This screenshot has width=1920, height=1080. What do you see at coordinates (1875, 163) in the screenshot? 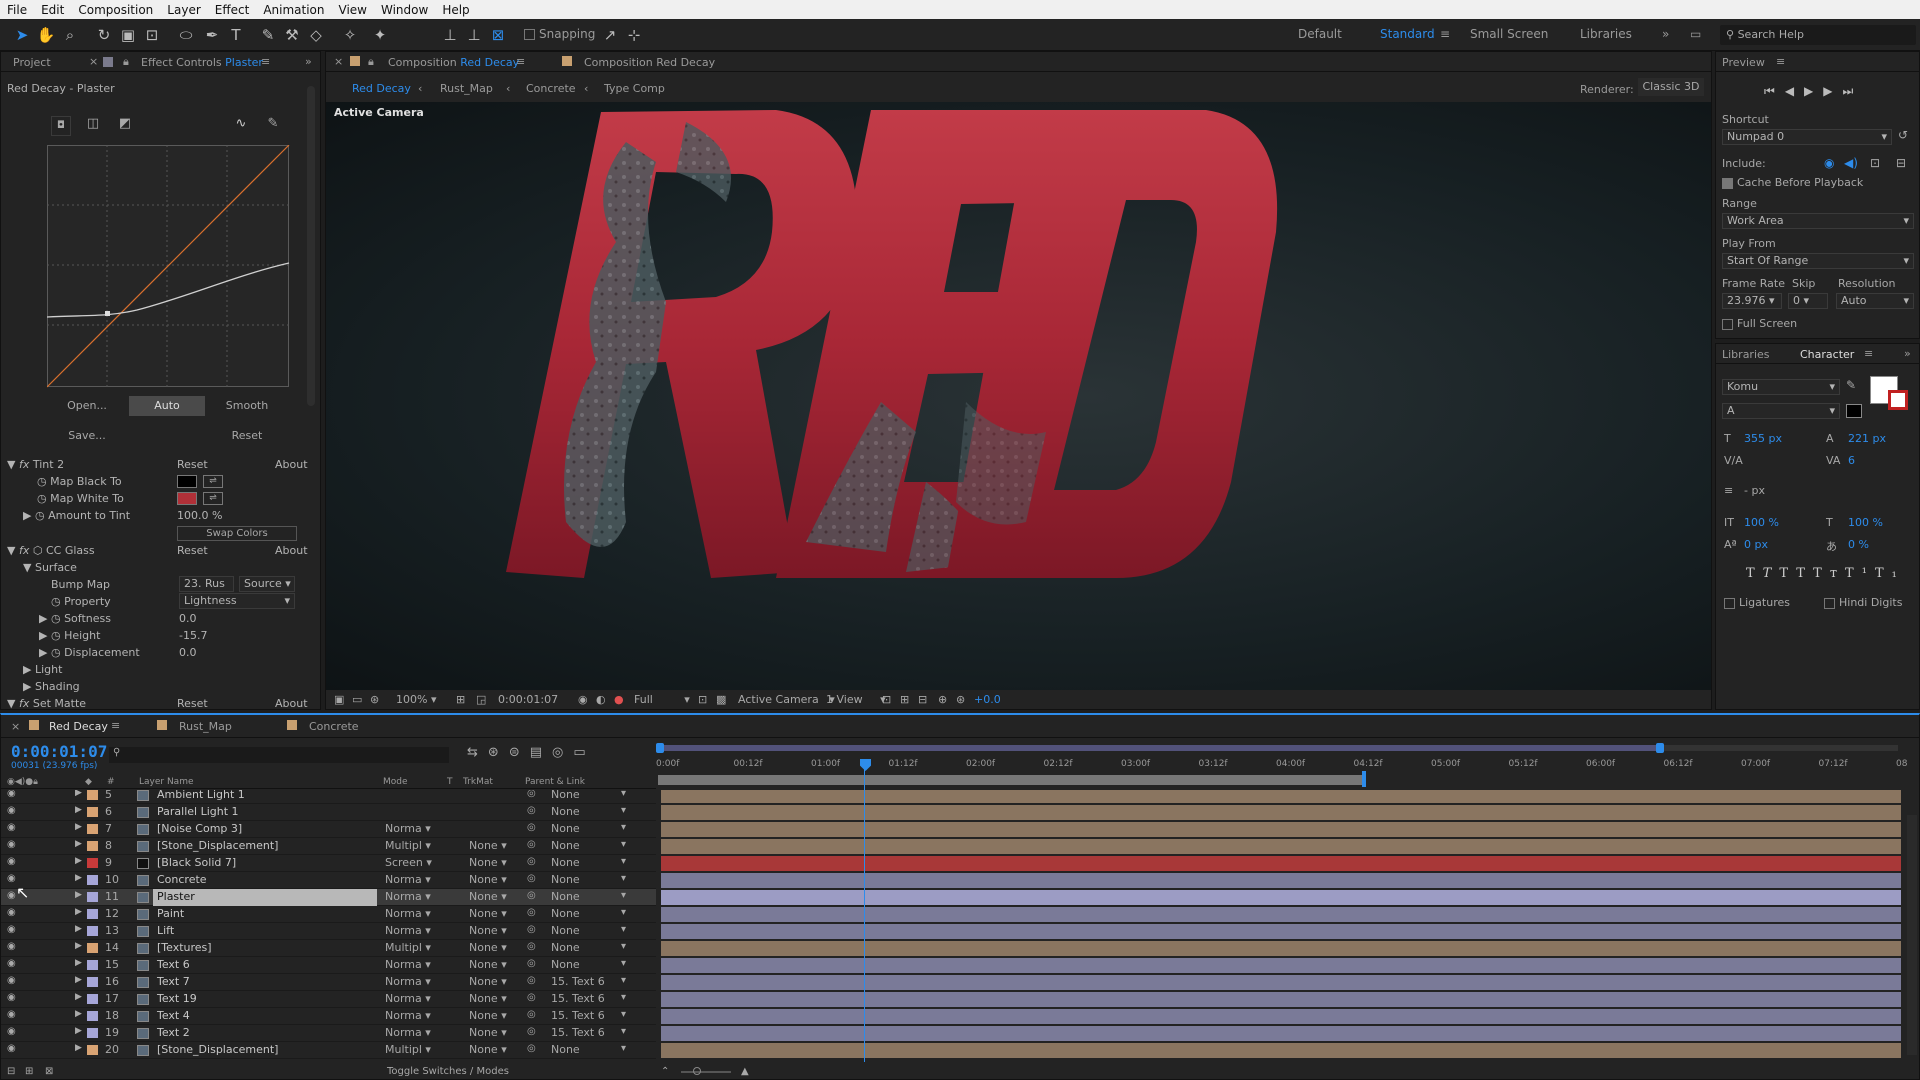
I see `include-overlay-icon: ⊡` at bounding box center [1875, 163].